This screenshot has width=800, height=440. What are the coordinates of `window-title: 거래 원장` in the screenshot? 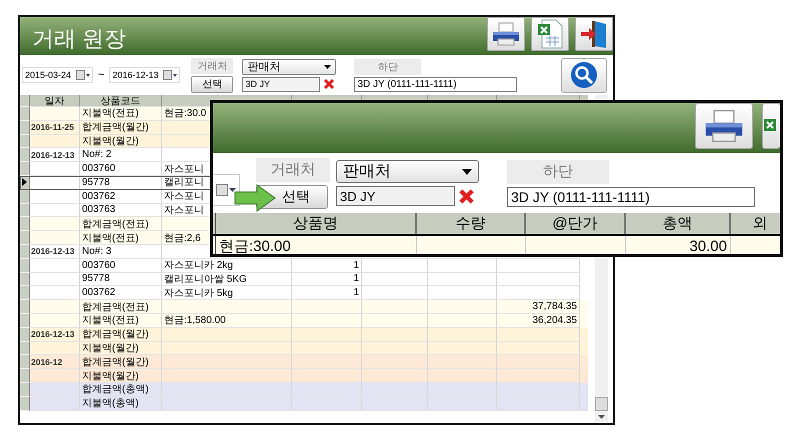 It's located at (78, 39).